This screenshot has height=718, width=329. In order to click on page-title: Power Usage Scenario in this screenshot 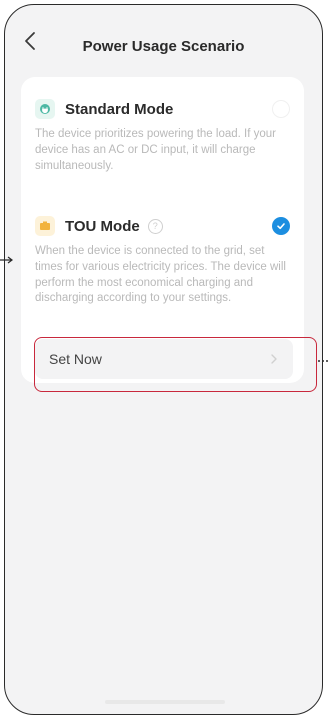, I will do `click(163, 46)`.